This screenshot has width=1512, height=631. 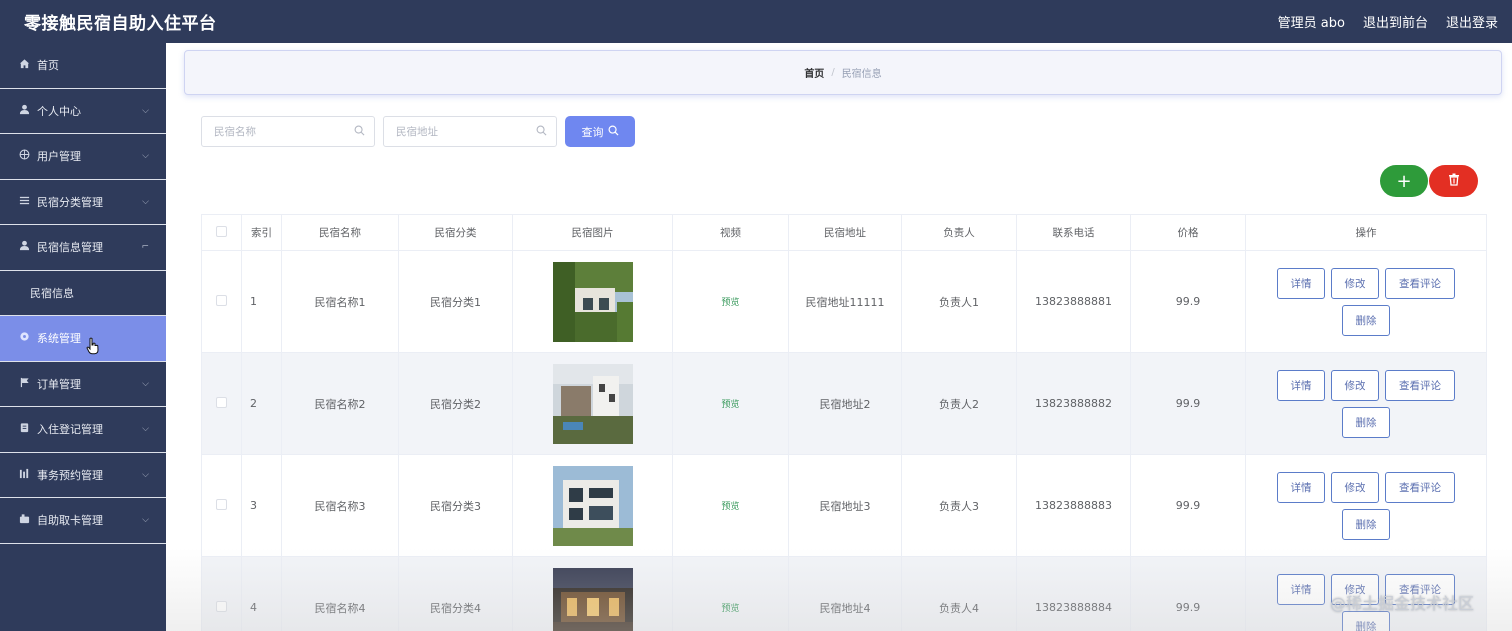 What do you see at coordinates (613, 132) in the screenshot?
I see `search-icon` at bounding box center [613, 132].